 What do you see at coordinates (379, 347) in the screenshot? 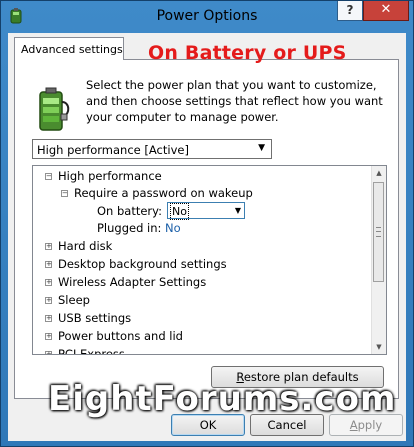
I see `scroll-down-arrow-icon: ▼` at bounding box center [379, 347].